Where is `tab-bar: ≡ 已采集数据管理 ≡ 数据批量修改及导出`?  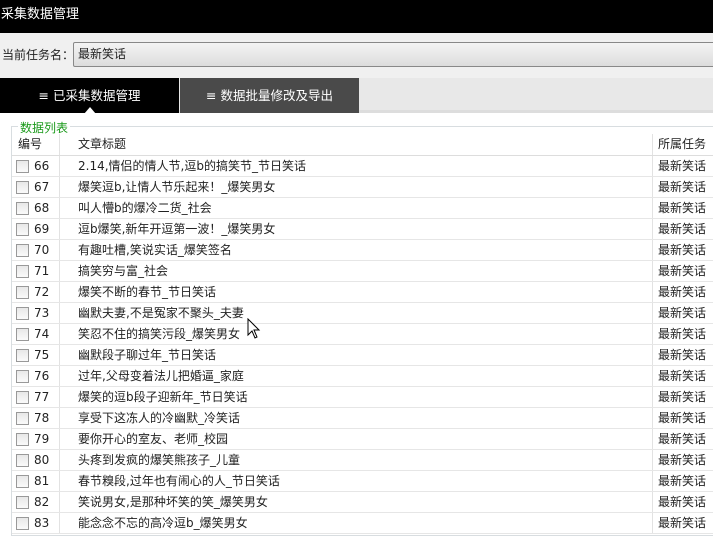 tab-bar: ≡ 已采集数据管理 ≡ 数据批量修改及导出 is located at coordinates (356, 96).